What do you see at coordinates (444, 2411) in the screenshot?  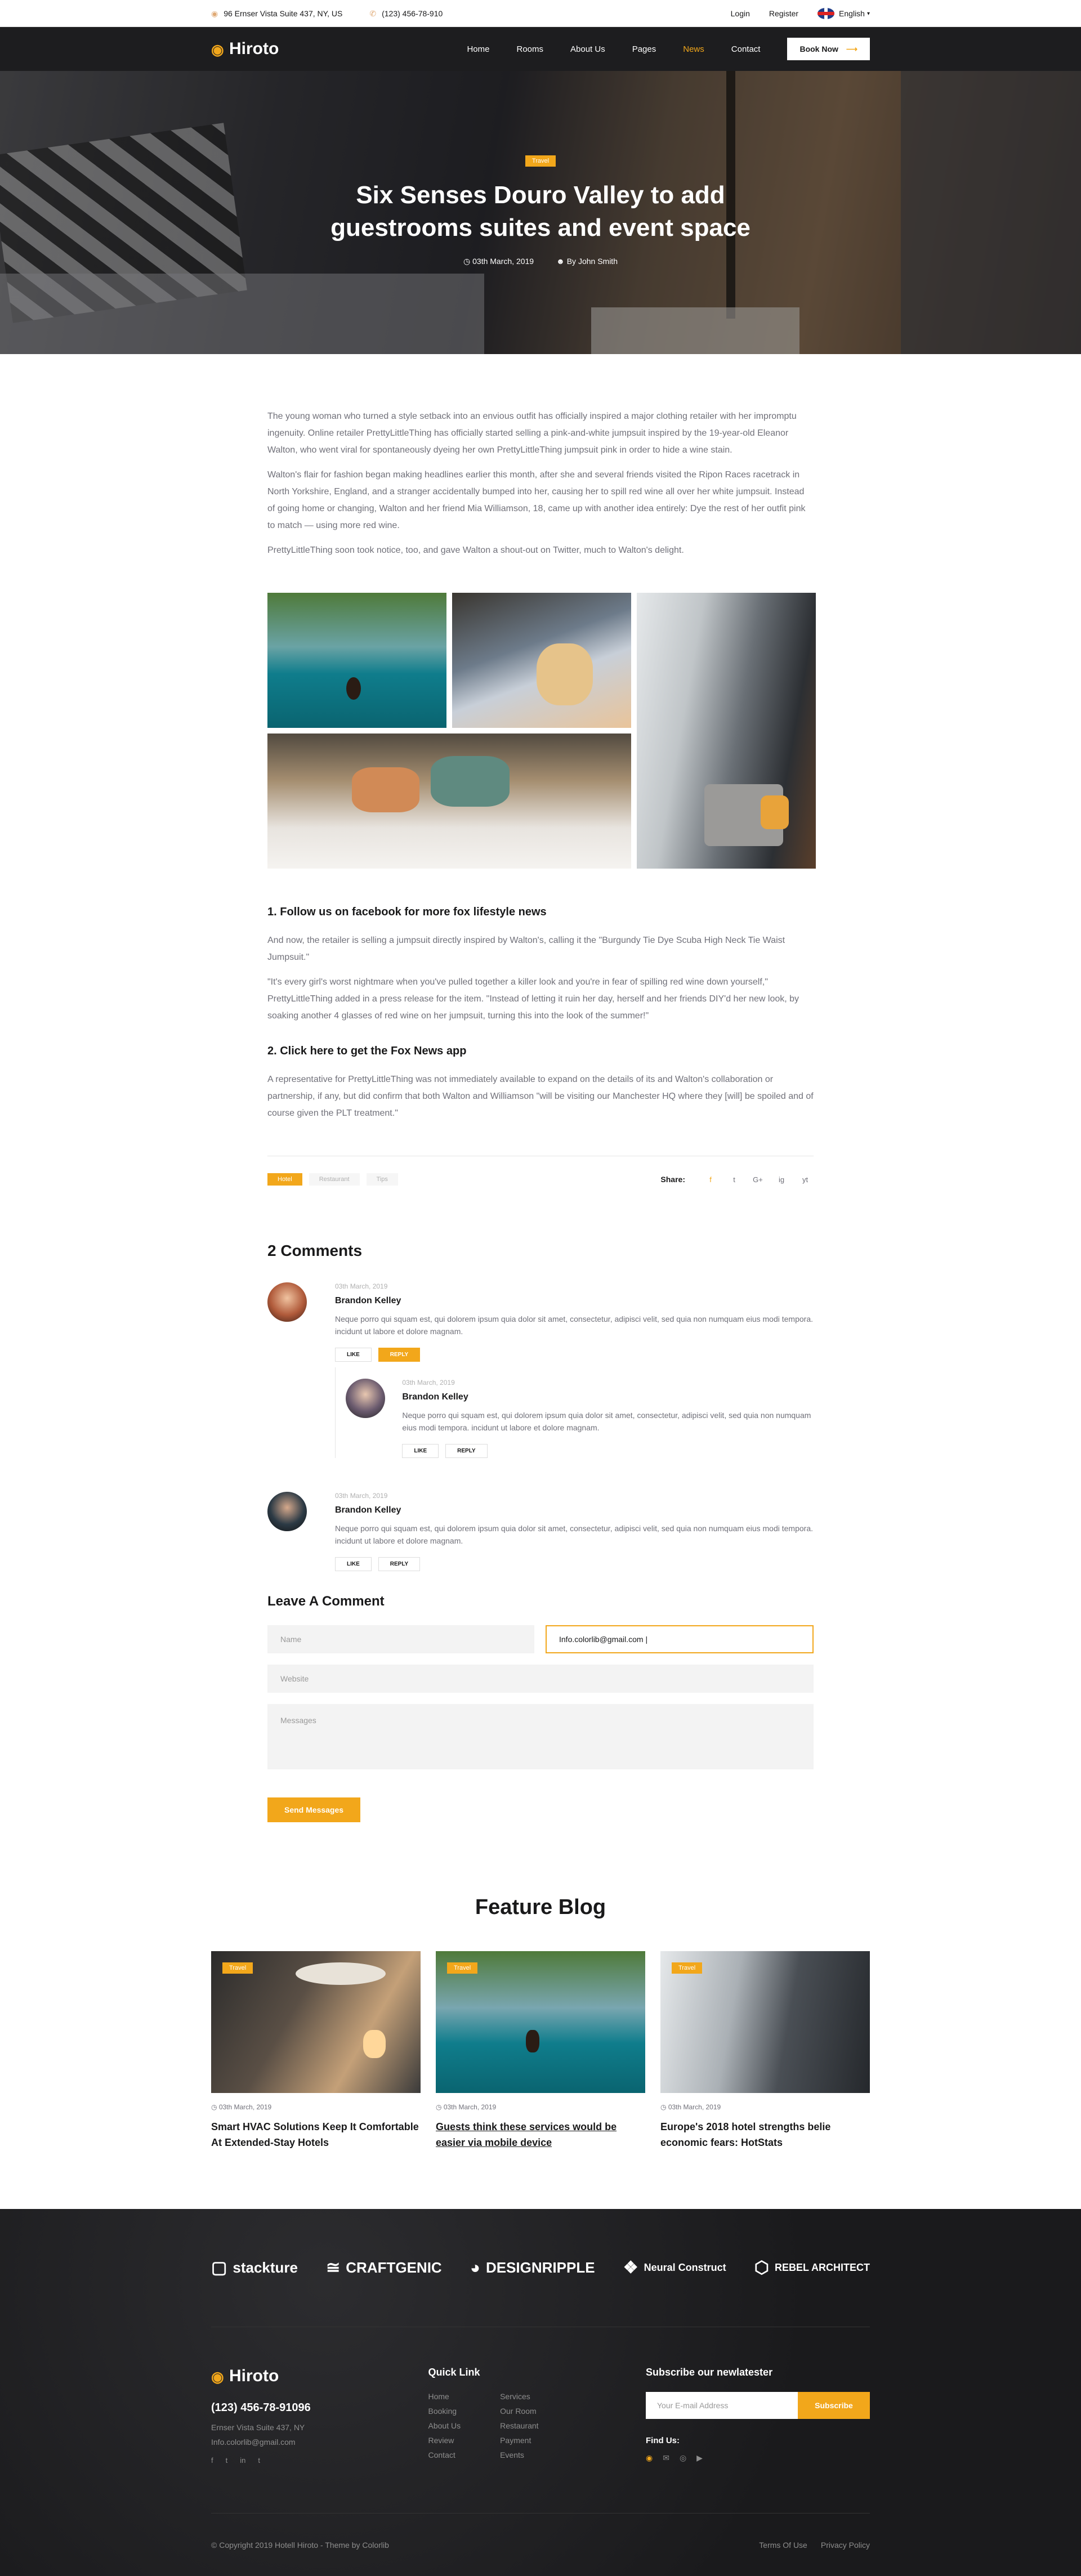 I see `footer-link: Booking` at bounding box center [444, 2411].